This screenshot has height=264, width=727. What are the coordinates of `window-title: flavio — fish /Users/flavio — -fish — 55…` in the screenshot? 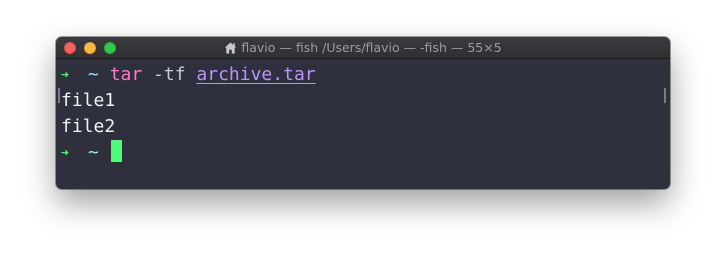 It's located at (371, 47).